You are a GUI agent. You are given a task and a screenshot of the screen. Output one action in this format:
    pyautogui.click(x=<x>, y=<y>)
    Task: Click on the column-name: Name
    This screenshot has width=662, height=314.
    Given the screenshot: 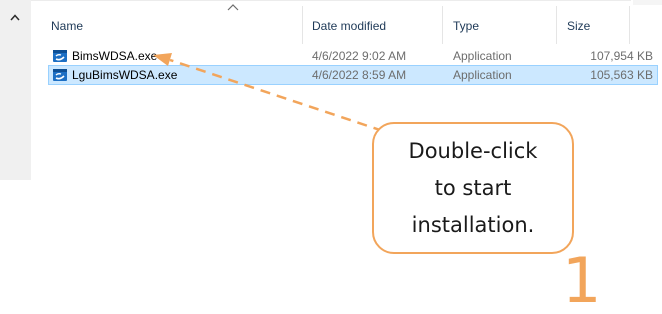 What is the action you would take?
    pyautogui.click(x=67, y=26)
    